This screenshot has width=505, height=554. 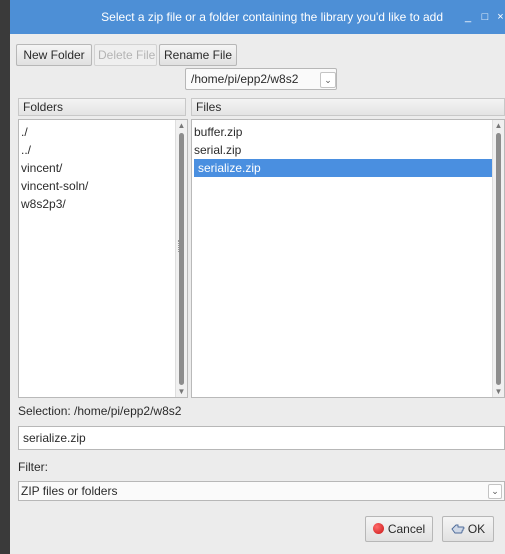 I want to click on list-item-file: buffer.zip, so click(x=218, y=132).